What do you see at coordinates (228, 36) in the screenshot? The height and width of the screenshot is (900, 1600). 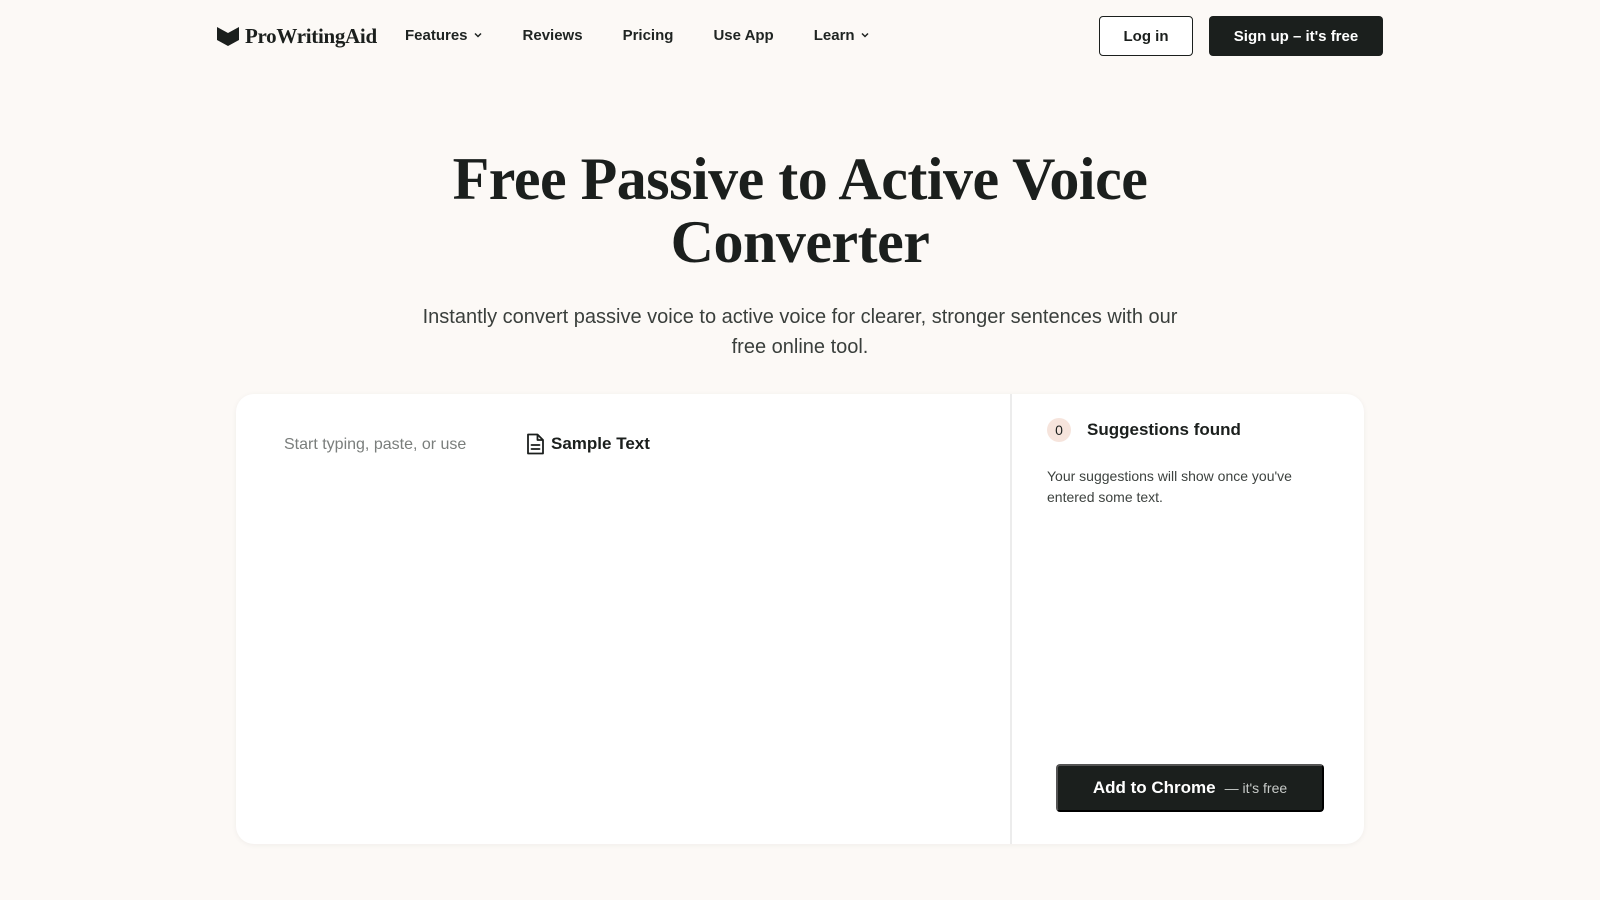 I see `logo-icon` at bounding box center [228, 36].